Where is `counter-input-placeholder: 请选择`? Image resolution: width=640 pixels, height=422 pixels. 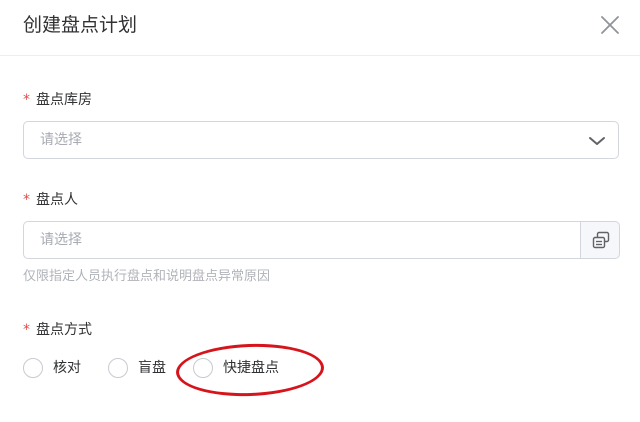 counter-input-placeholder: 请选择 is located at coordinates (61, 240).